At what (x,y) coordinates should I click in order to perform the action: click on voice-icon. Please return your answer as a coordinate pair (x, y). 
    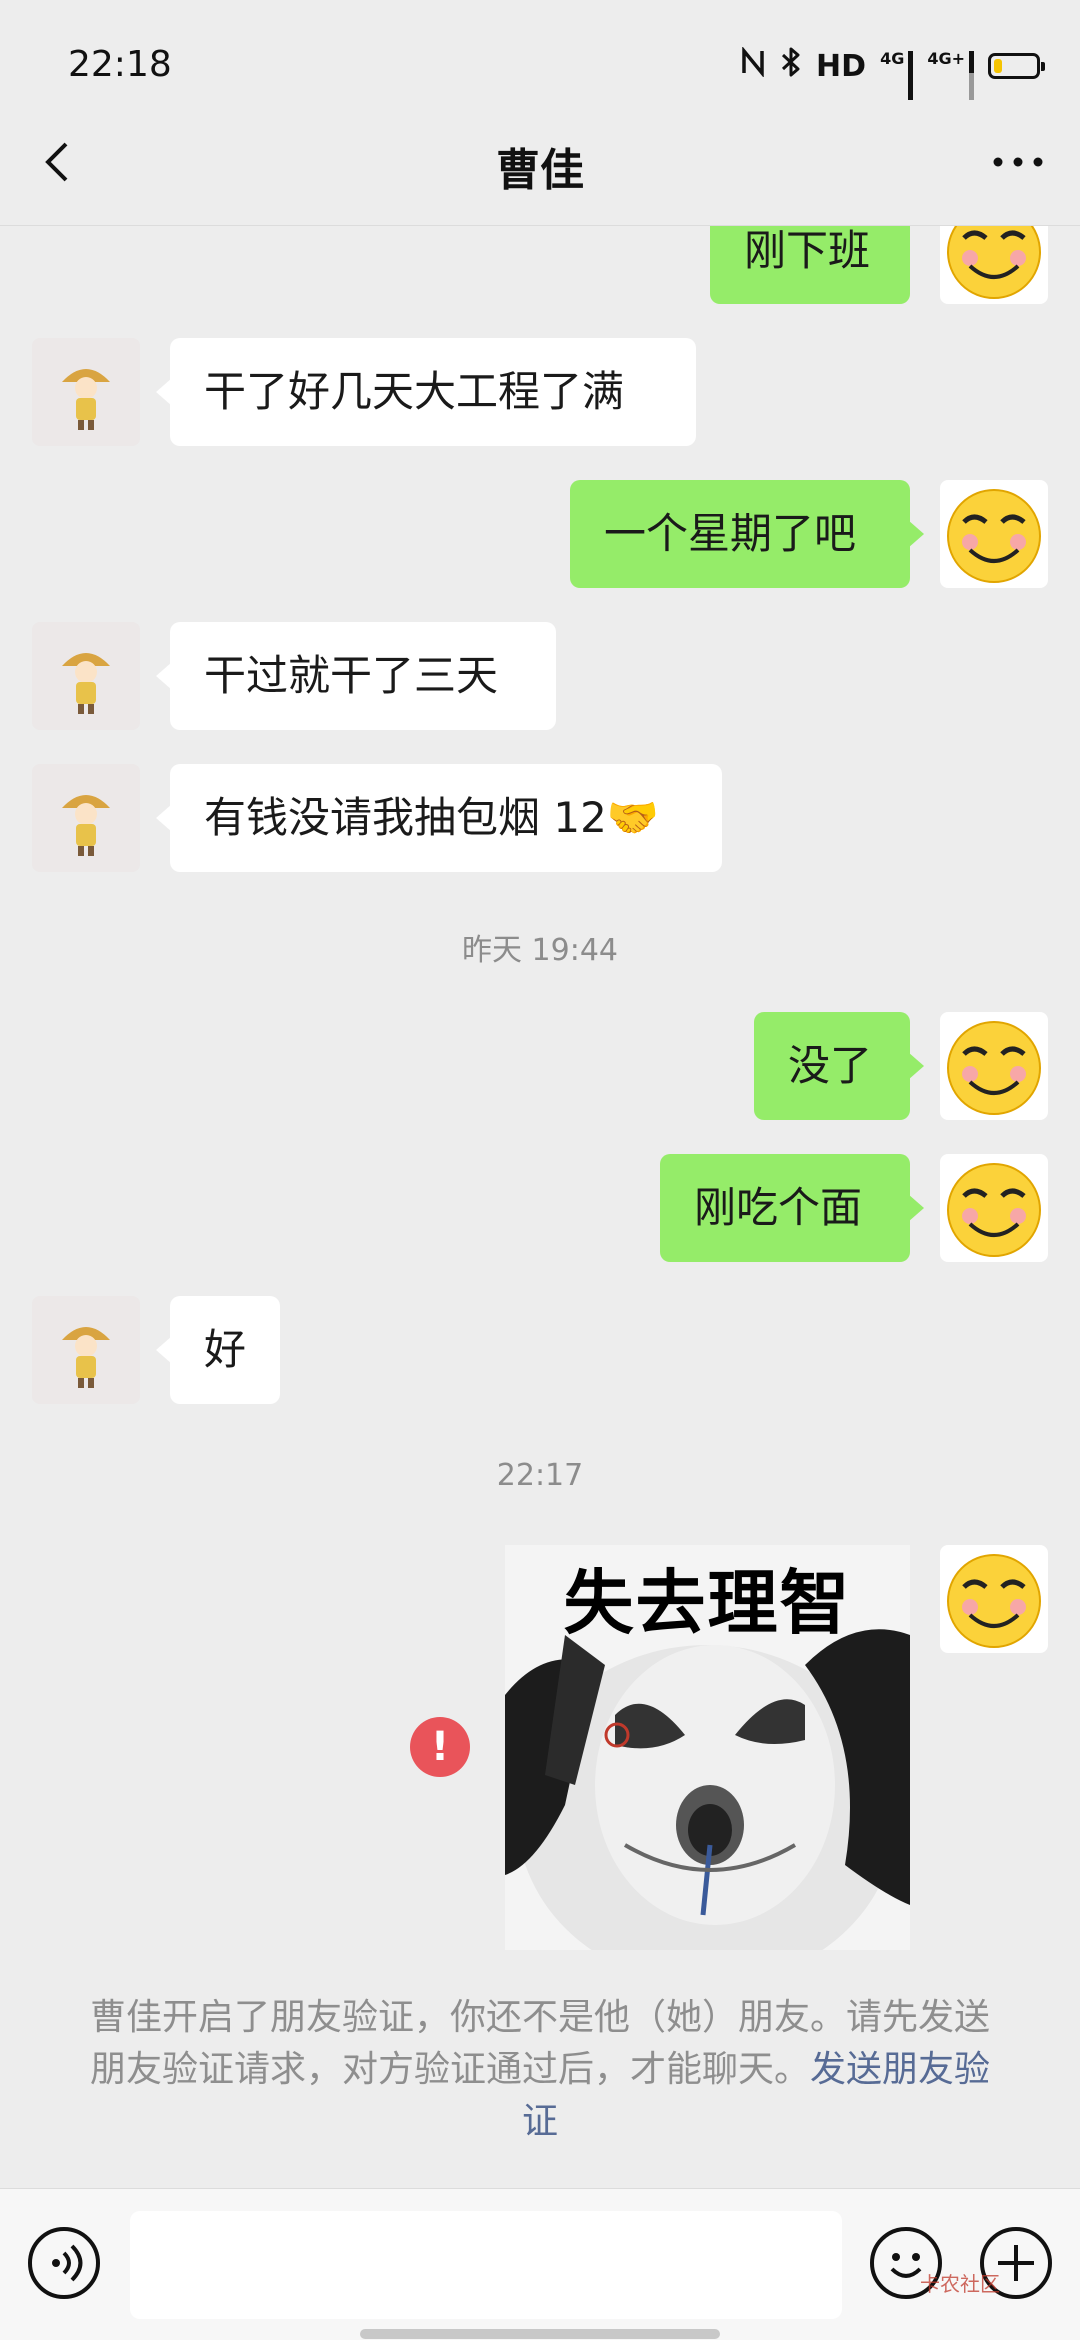
    Looking at the image, I should click on (64, 2263).